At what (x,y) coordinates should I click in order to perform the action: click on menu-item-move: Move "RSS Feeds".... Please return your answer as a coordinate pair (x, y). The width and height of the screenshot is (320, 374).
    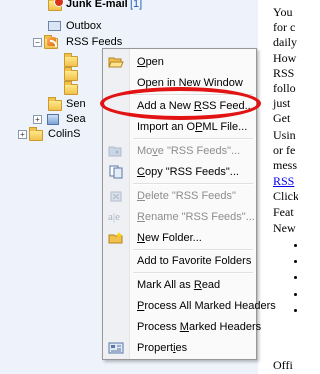
    Looking at the image, I should click on (179, 151).